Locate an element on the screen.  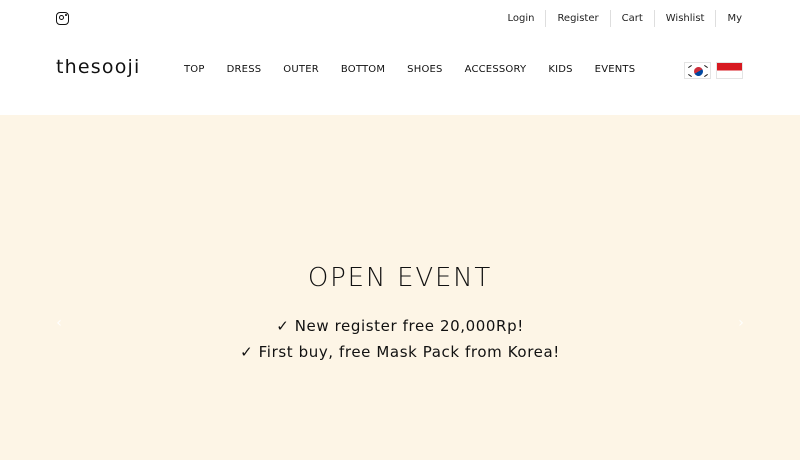
top-utility-bar: Login Register Cart Wishlist My is located at coordinates (400, 19).